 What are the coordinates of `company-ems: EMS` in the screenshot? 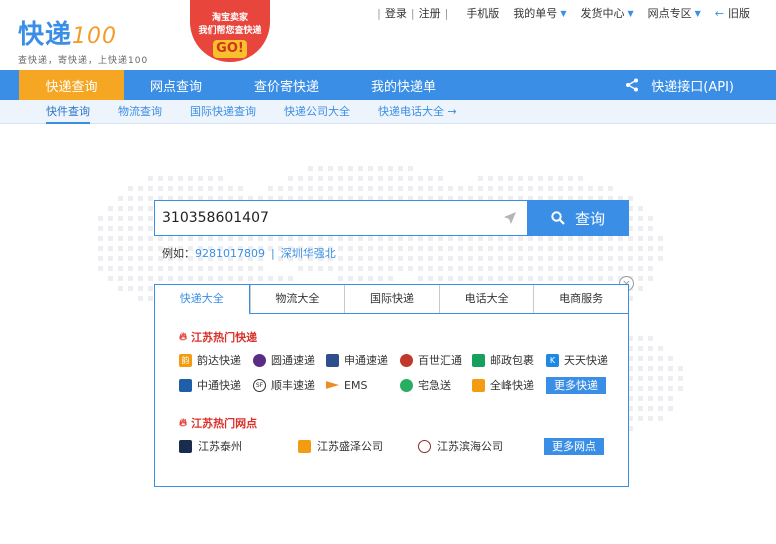 It's located at (363, 385).